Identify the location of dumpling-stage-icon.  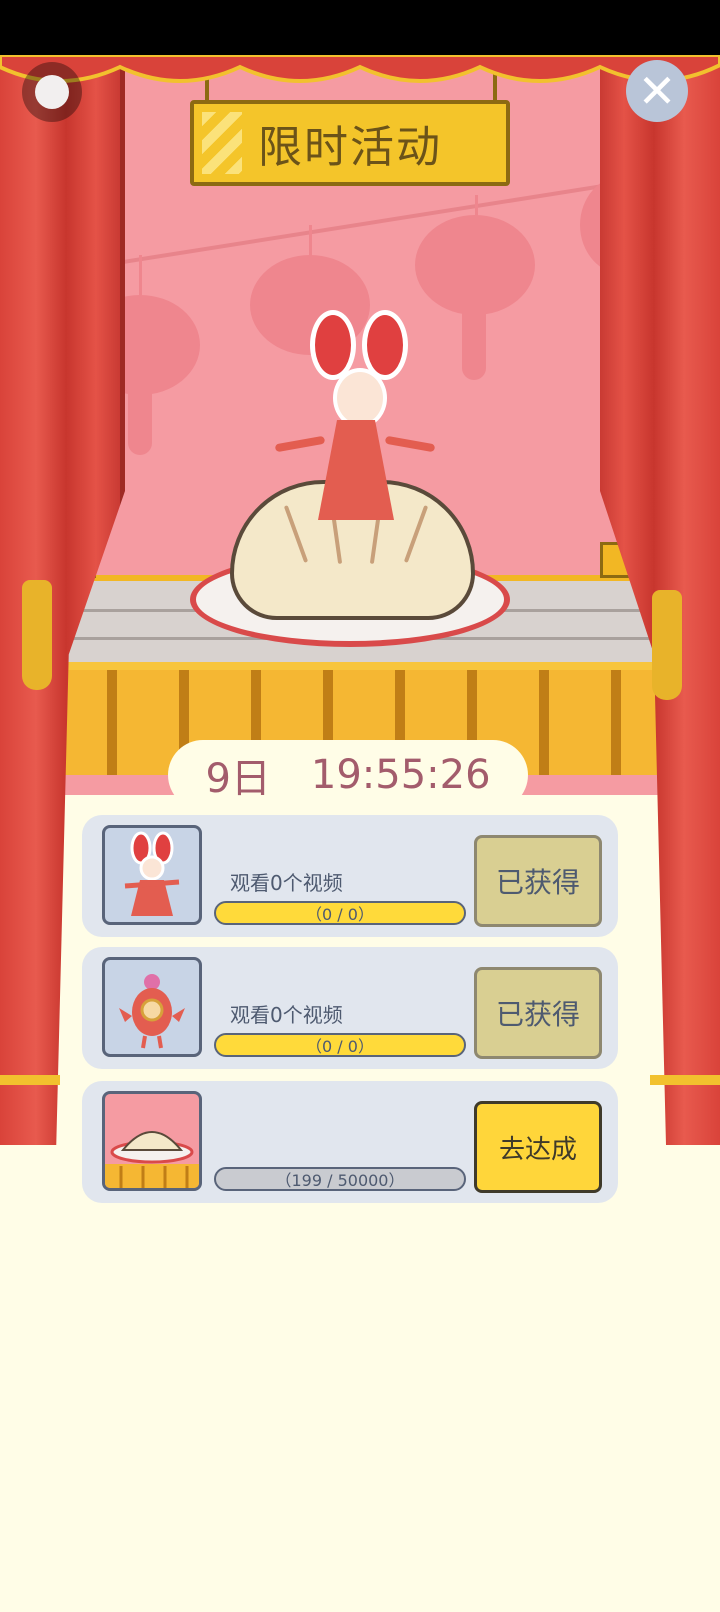
(152, 1141).